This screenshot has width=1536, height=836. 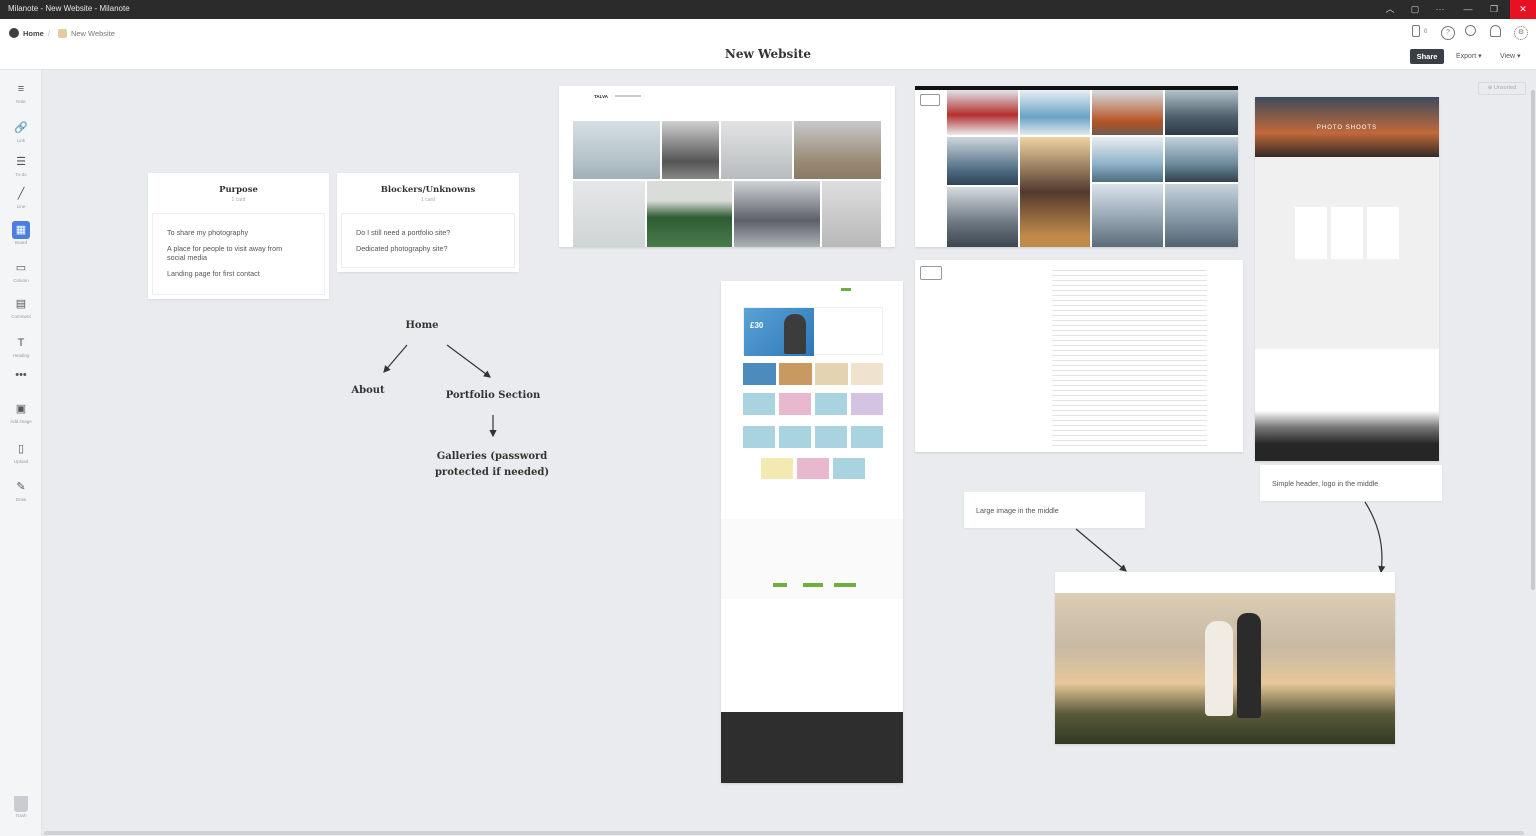 I want to click on tool-label: To-do, so click(x=21, y=174).